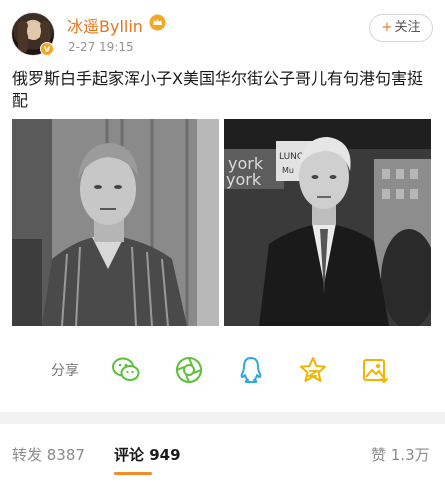  I want to click on avatar-face, so click(34, 31).